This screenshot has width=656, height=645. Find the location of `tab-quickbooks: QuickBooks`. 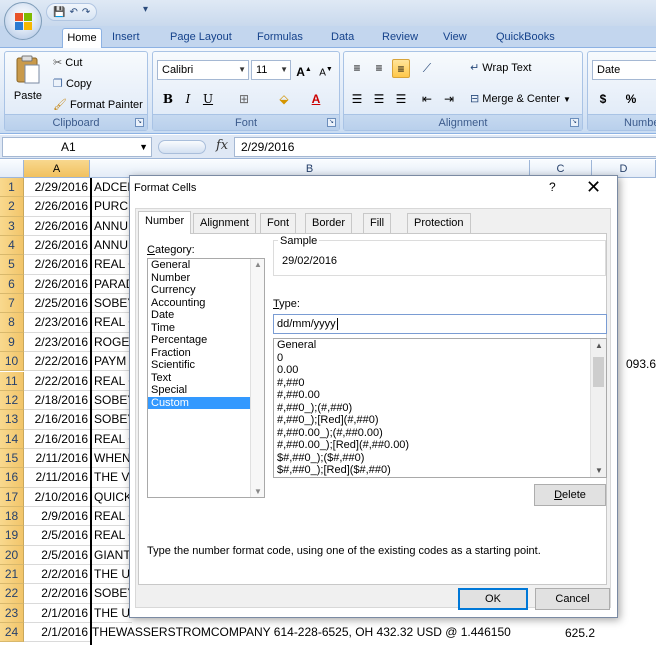

tab-quickbooks: QuickBooks is located at coordinates (525, 38).